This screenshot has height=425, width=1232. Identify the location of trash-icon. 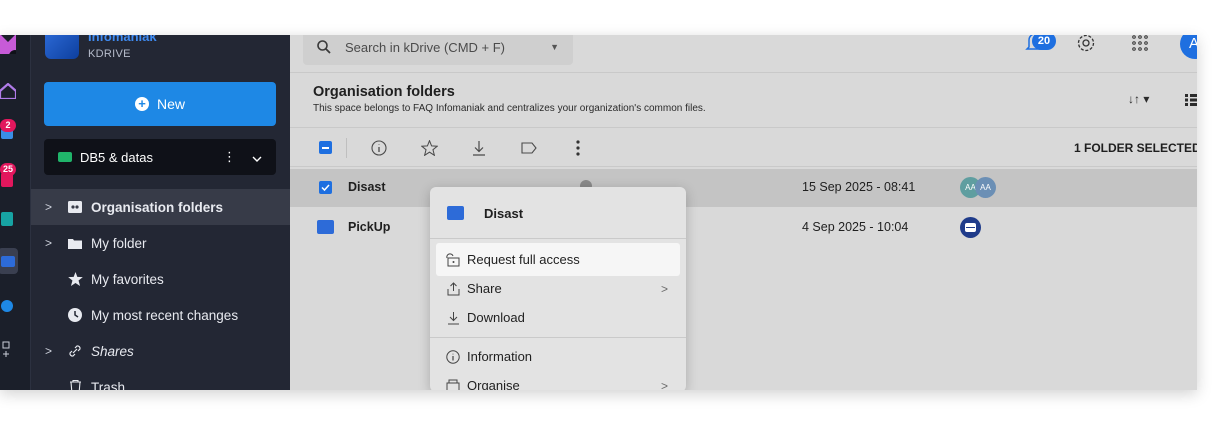
(75, 385).